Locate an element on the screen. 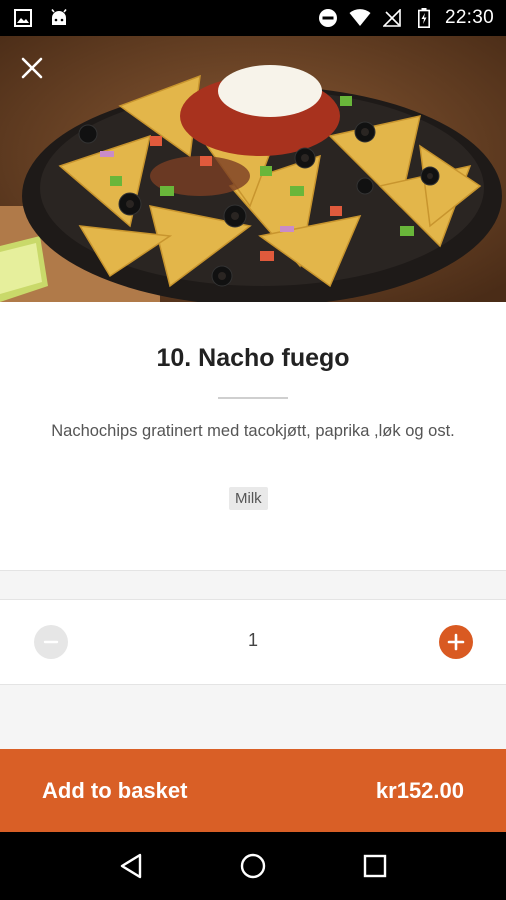 This screenshot has height=900, width=506. system-nav-bar is located at coordinates (253, 866).